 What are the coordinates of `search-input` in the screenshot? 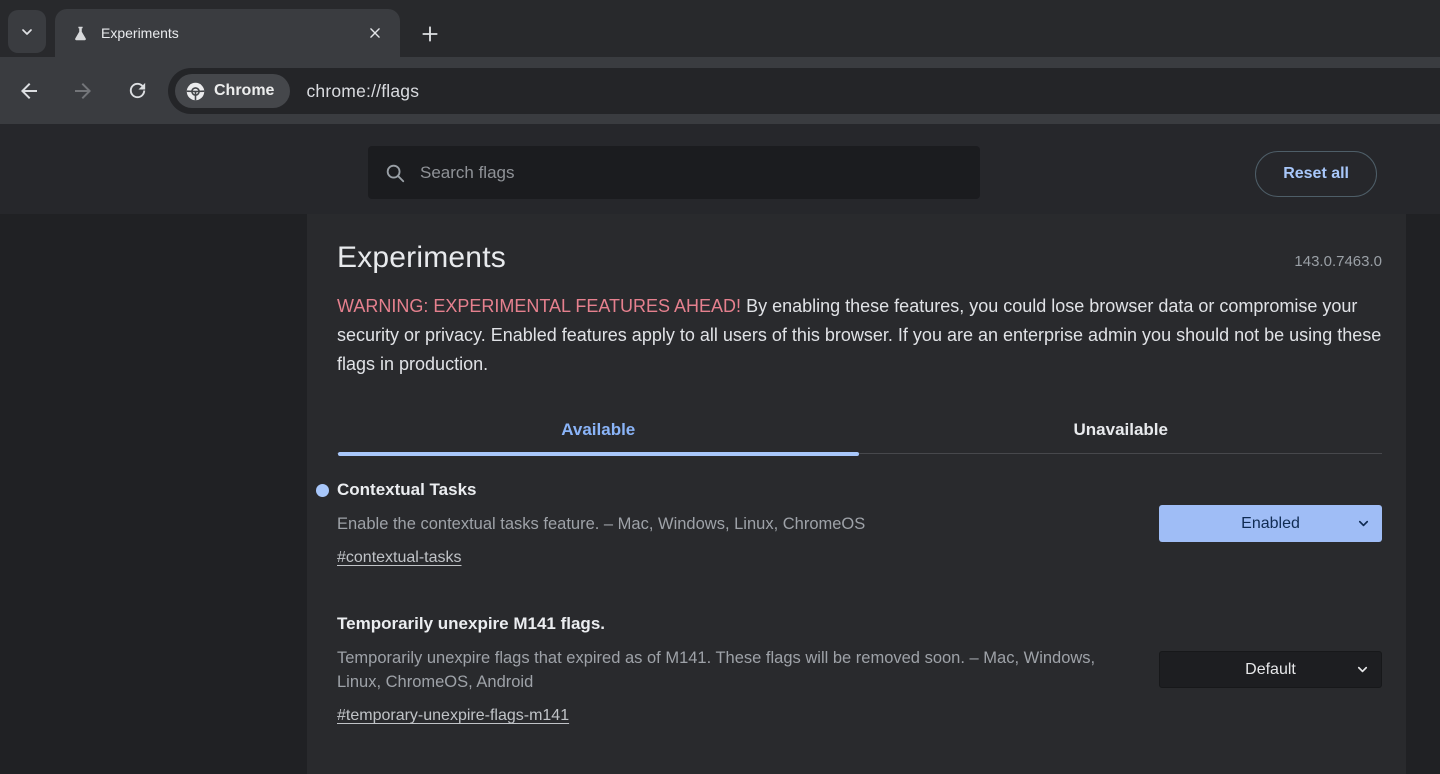 It's located at (692, 172).